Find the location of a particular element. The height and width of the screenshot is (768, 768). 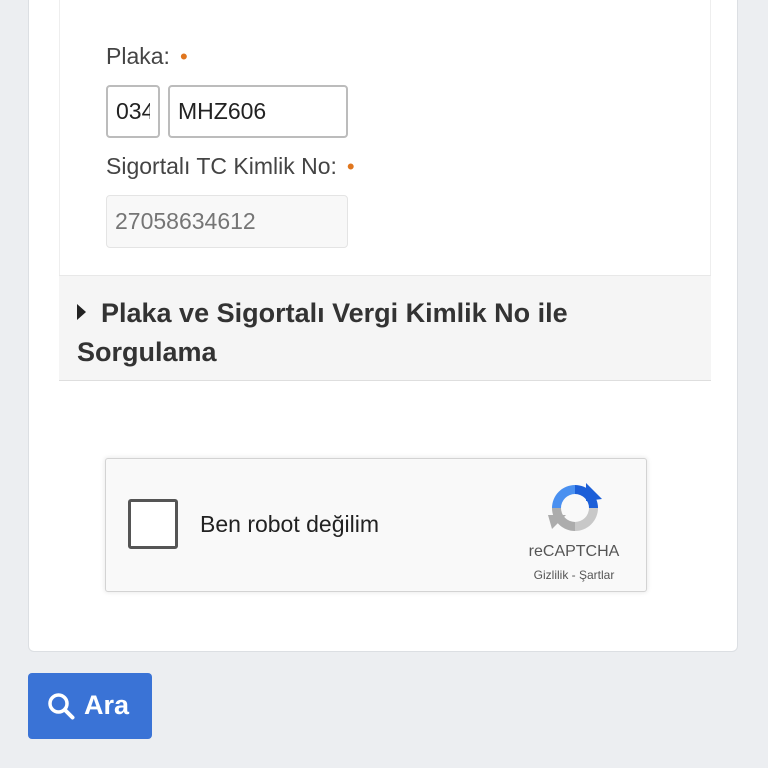

recaptcha-checkbox is located at coordinates (153, 524).